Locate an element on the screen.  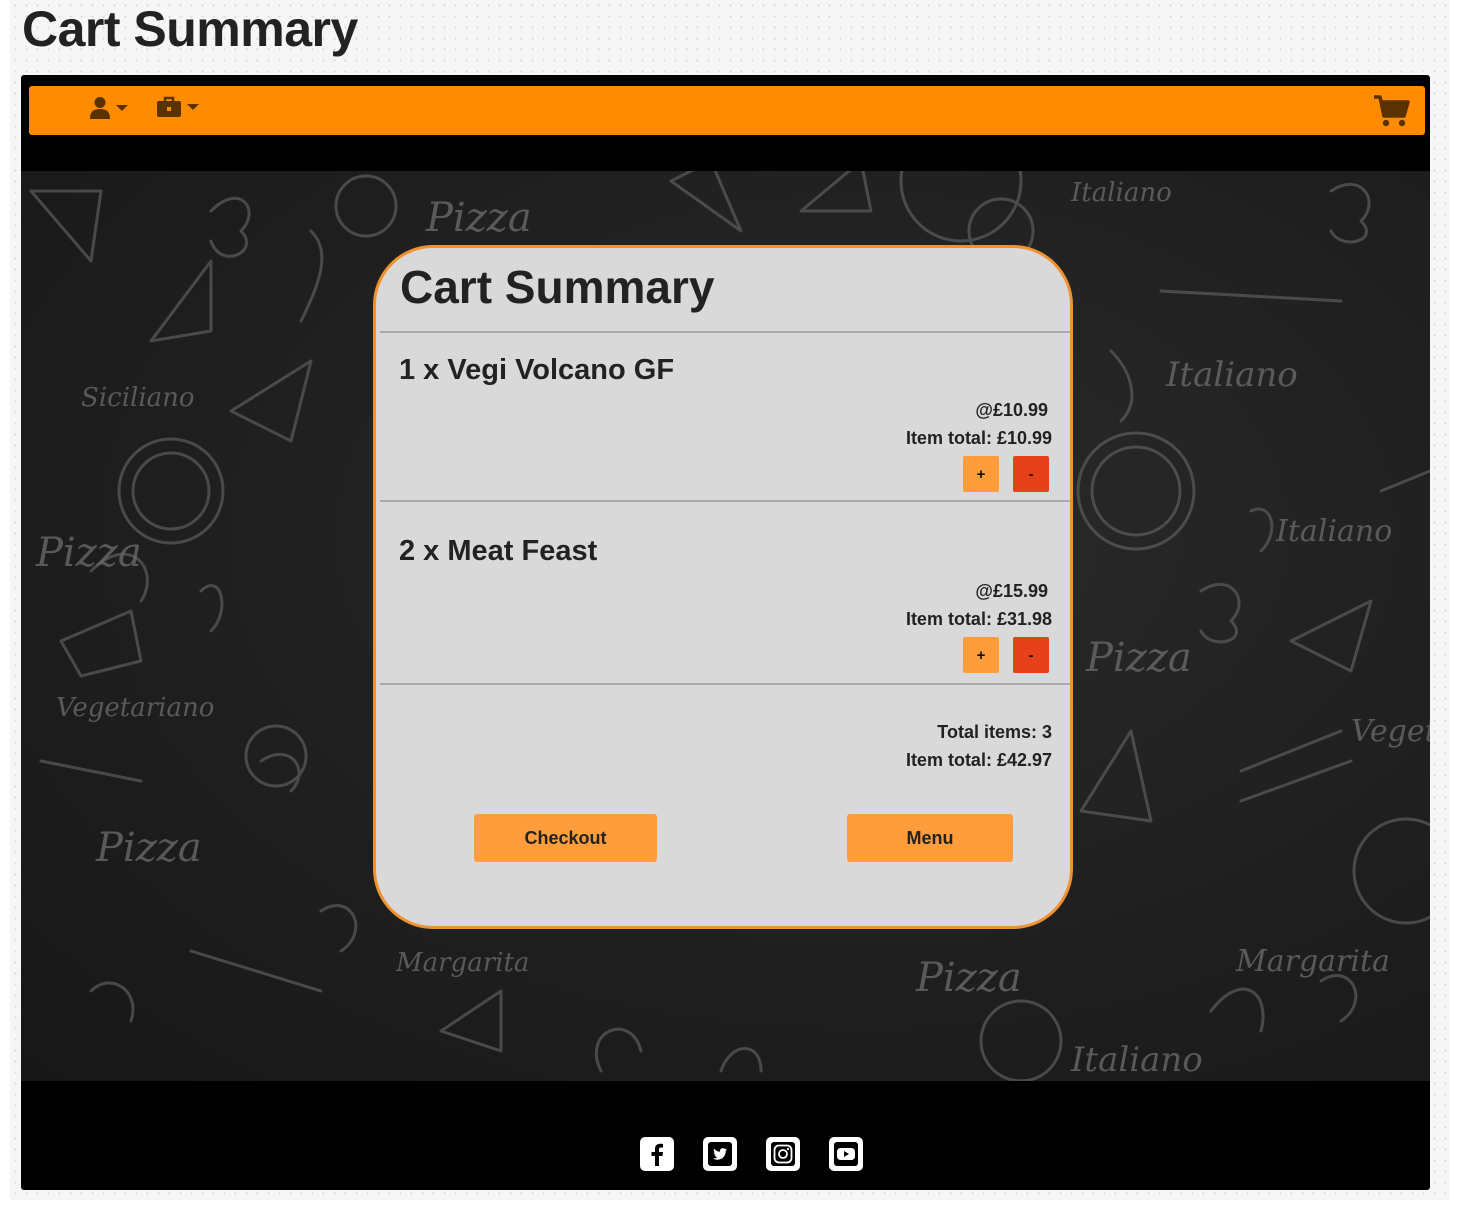
cart-button is located at coordinates (1392, 113).